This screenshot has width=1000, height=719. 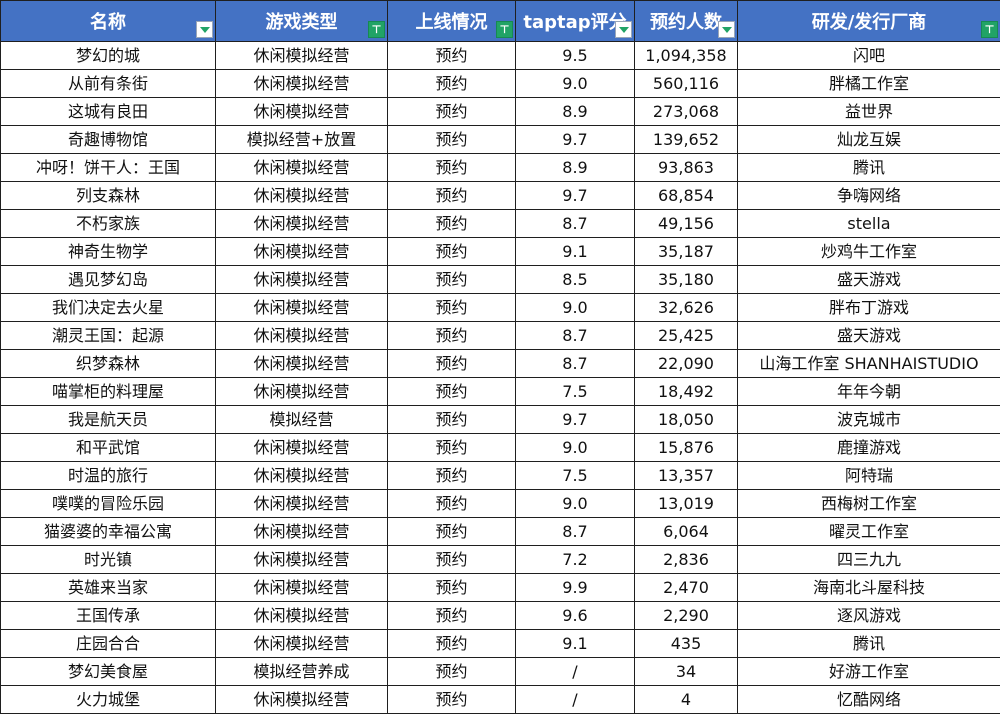 What do you see at coordinates (868, 21) in the screenshot?
I see `column-header-developer: 研发/发行厂商 ⊤` at bounding box center [868, 21].